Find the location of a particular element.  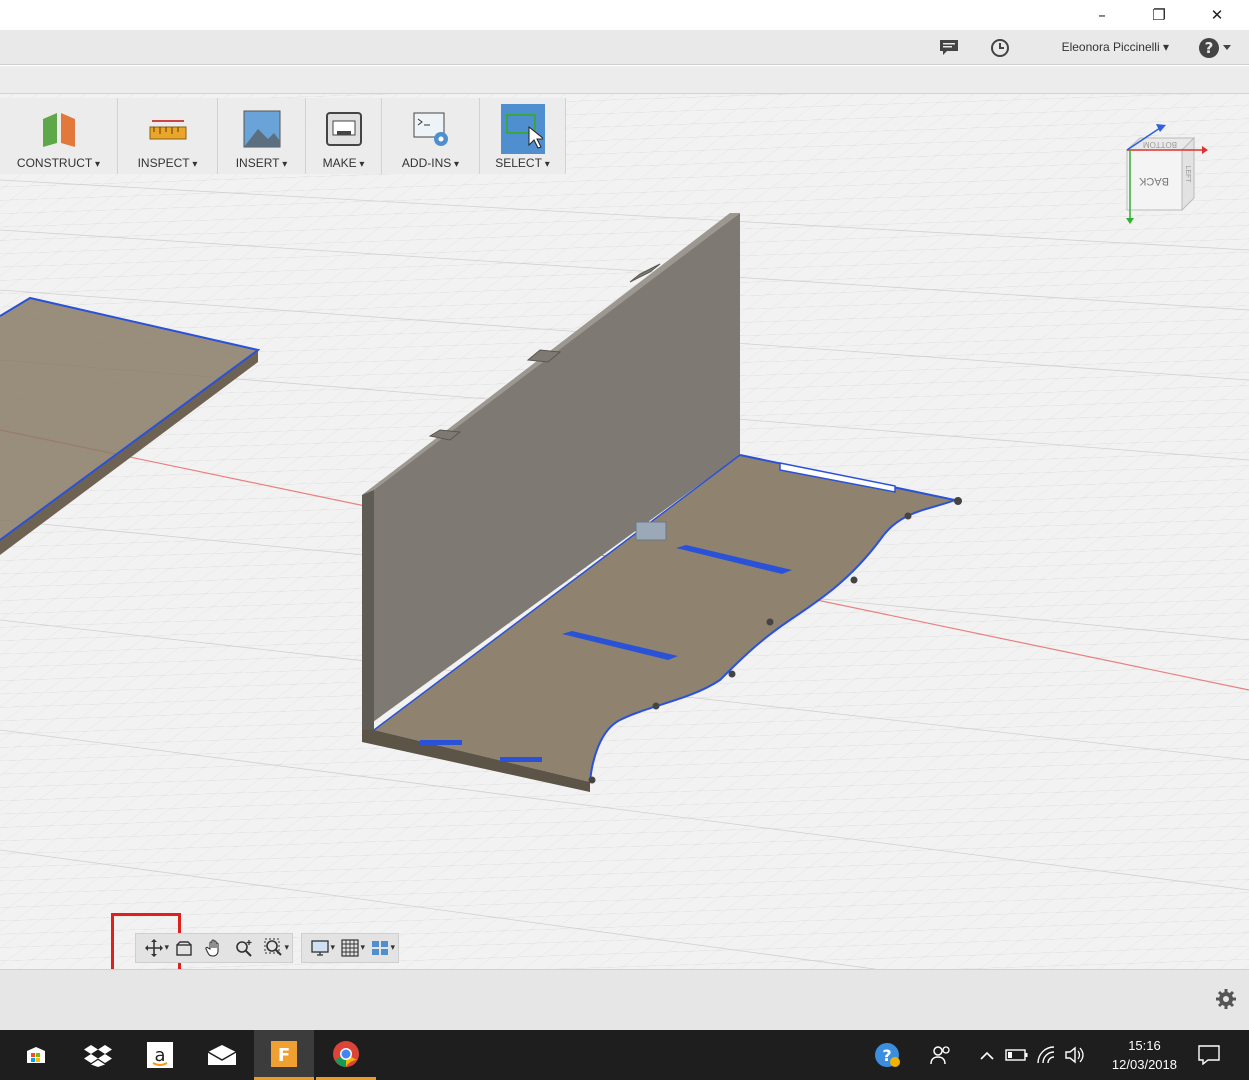

viewcube-side-label: LEFT is located at coordinates (1187, 174).